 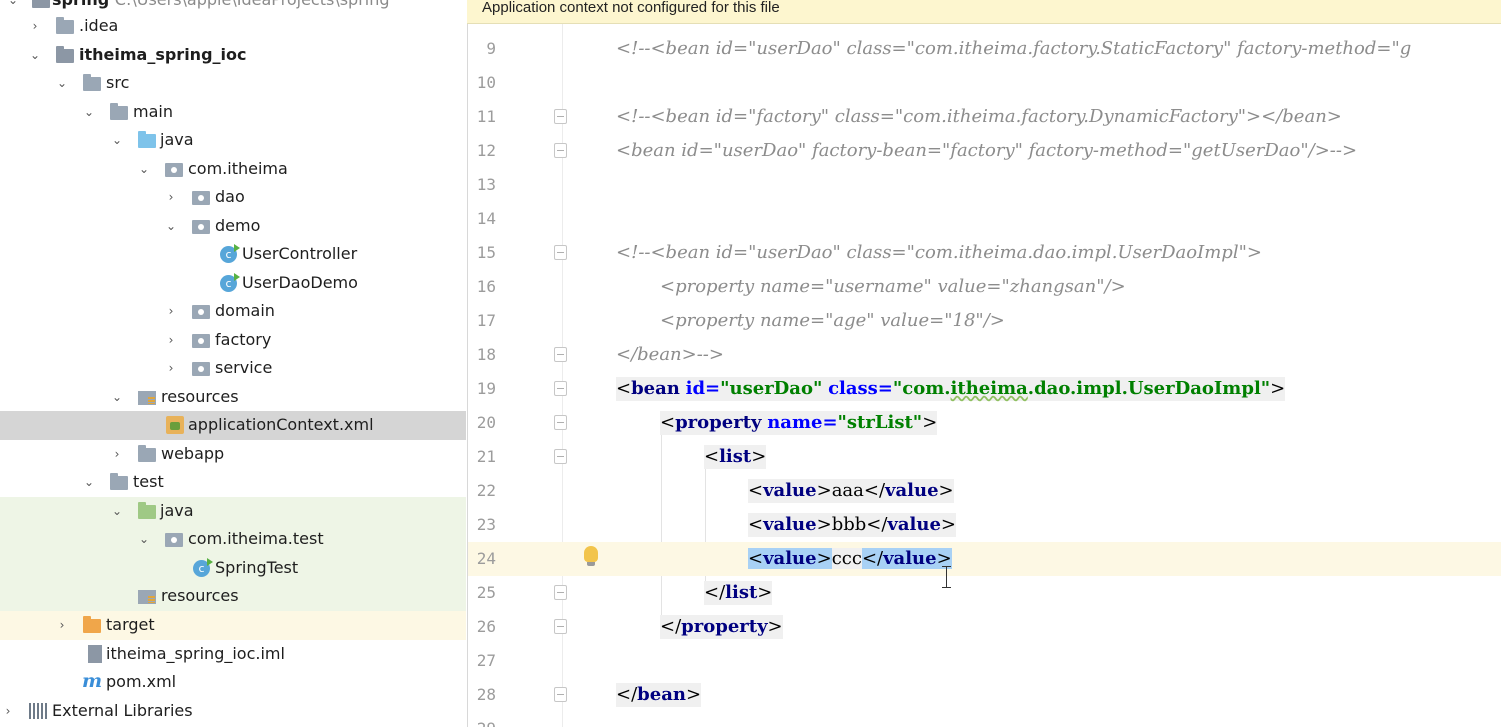 What do you see at coordinates (300, 253) in the screenshot?
I see `tree-item-label: UserController` at bounding box center [300, 253].